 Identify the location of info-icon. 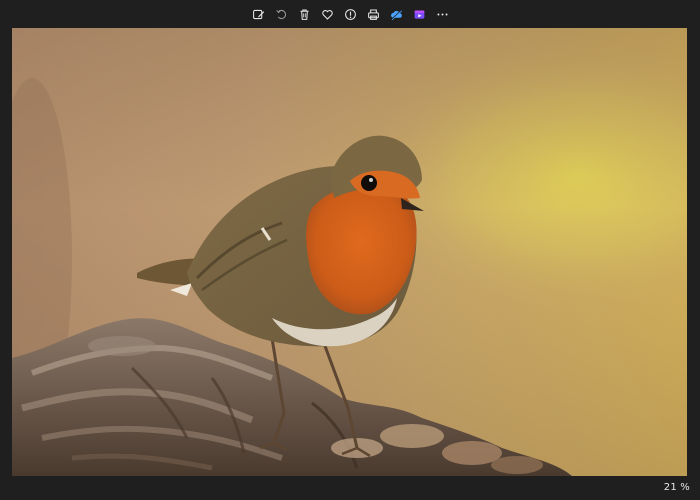
(350, 14).